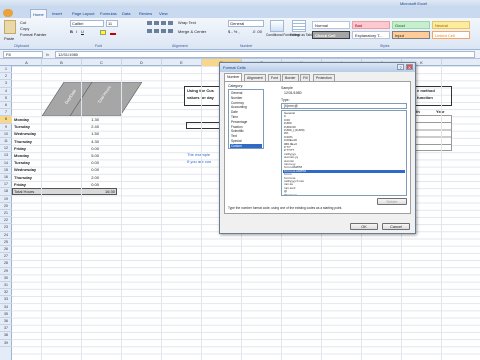  Describe the element at coordinates (6, 156) in the screenshot. I see `row-header-13: 13` at that location.